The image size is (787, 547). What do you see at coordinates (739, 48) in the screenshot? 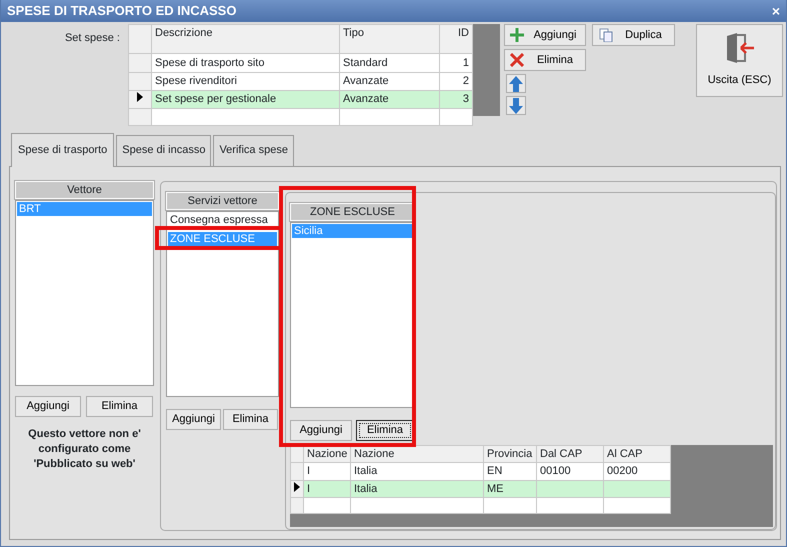
I see `exit-door-icon` at bounding box center [739, 48].